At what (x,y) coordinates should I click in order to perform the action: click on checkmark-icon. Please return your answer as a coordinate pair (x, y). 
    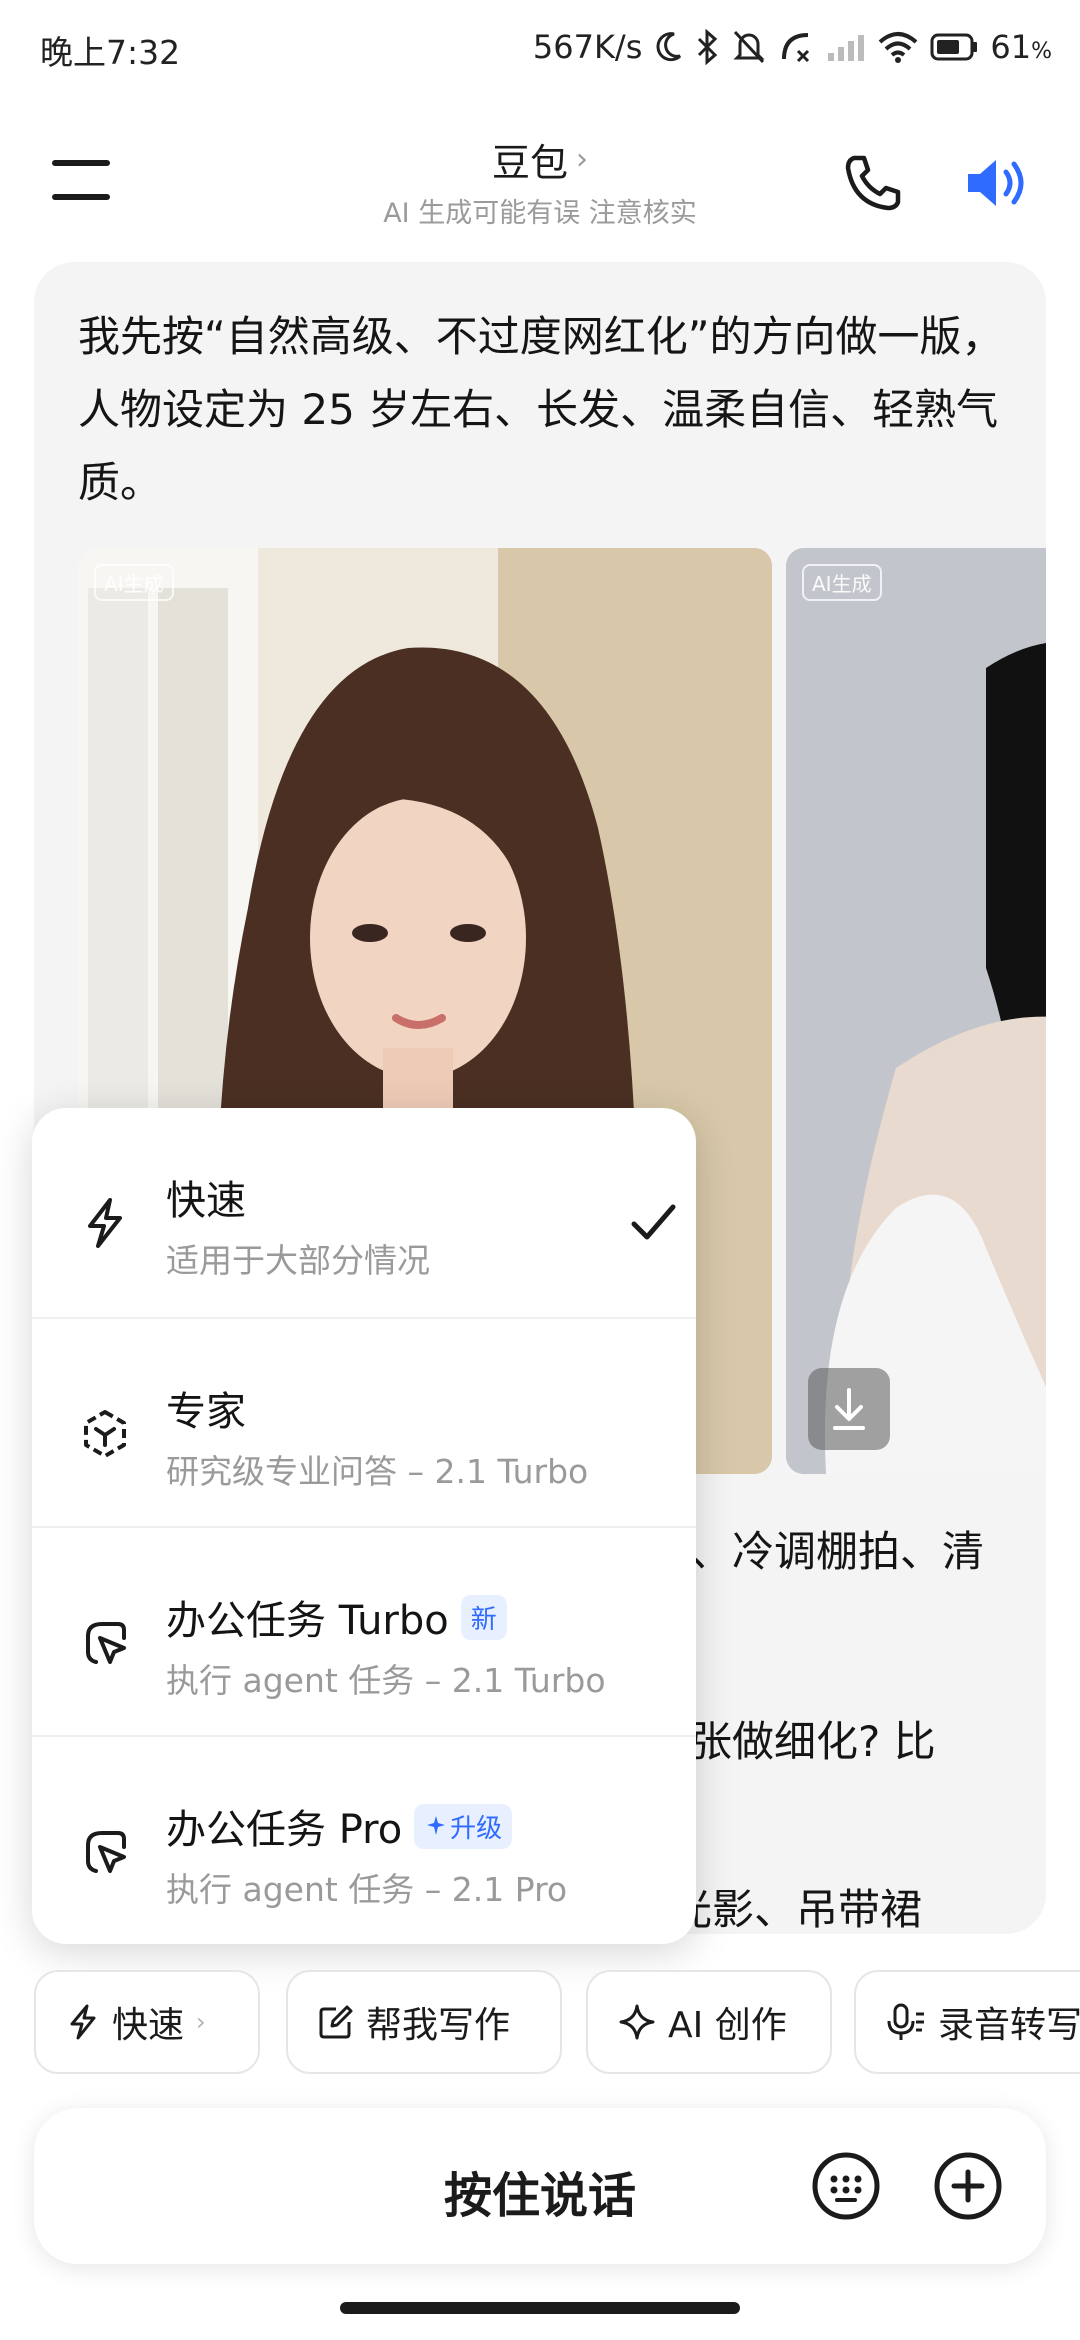
    Looking at the image, I should click on (653, 1222).